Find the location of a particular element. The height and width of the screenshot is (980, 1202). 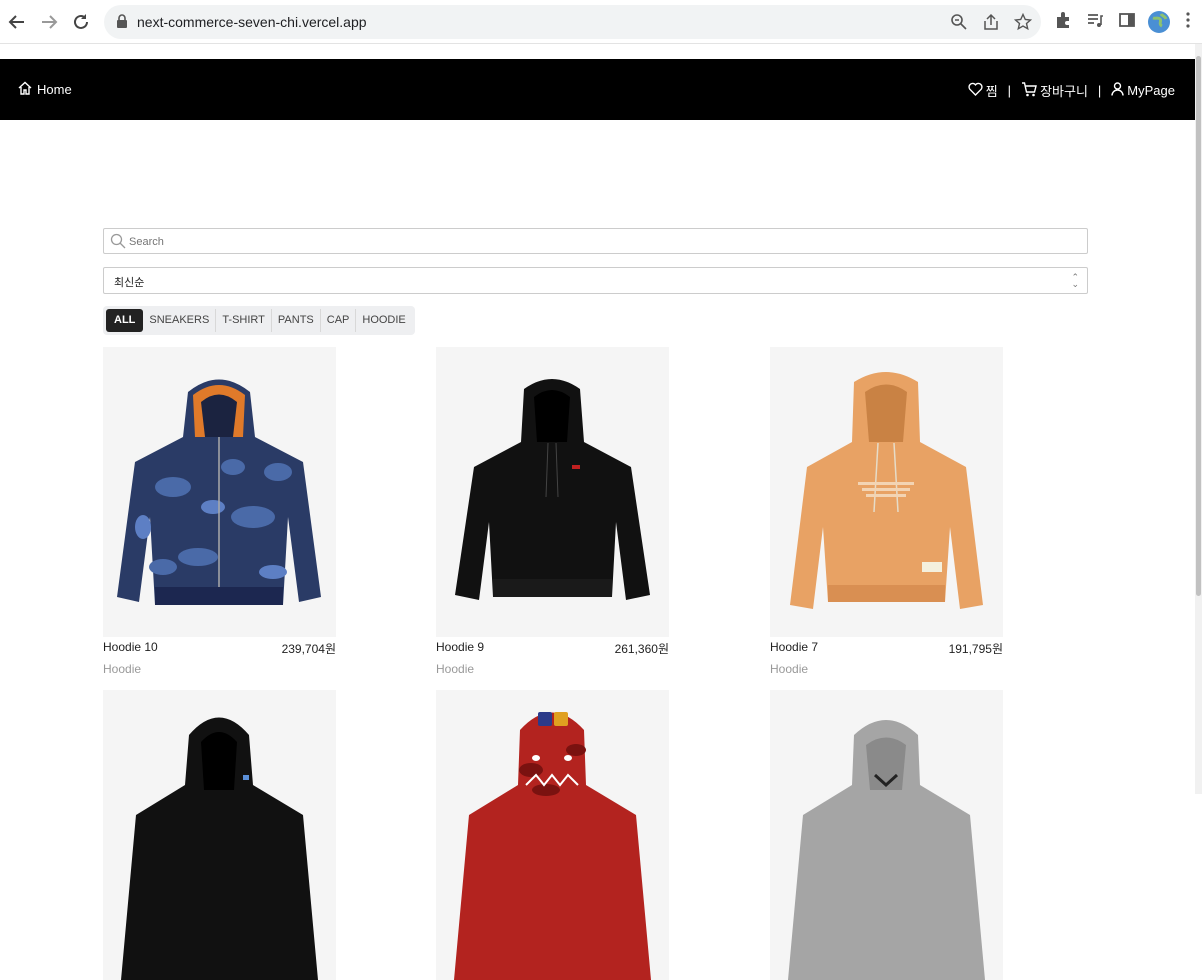

home-link: Home is located at coordinates (45, 89).